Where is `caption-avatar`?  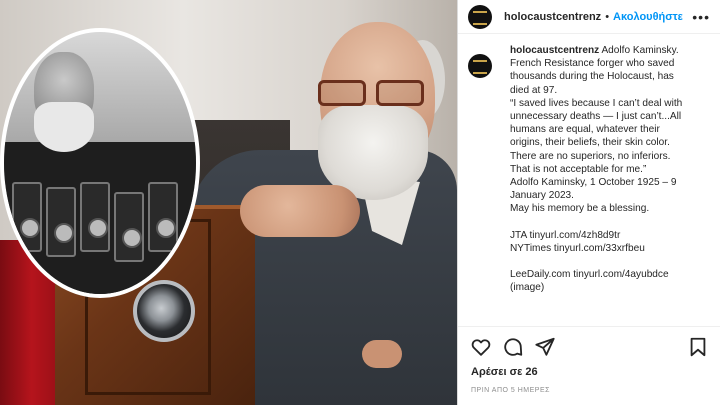
caption-avatar is located at coordinates (480, 66).